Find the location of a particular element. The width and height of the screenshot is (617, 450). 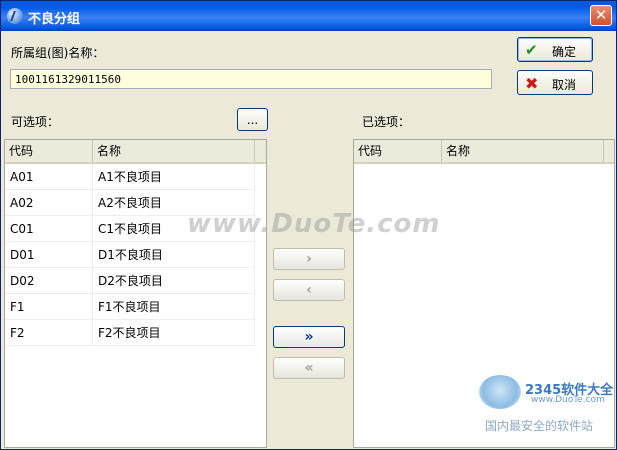

table-row: D02 D2不良项目 is located at coordinates (130, 281).